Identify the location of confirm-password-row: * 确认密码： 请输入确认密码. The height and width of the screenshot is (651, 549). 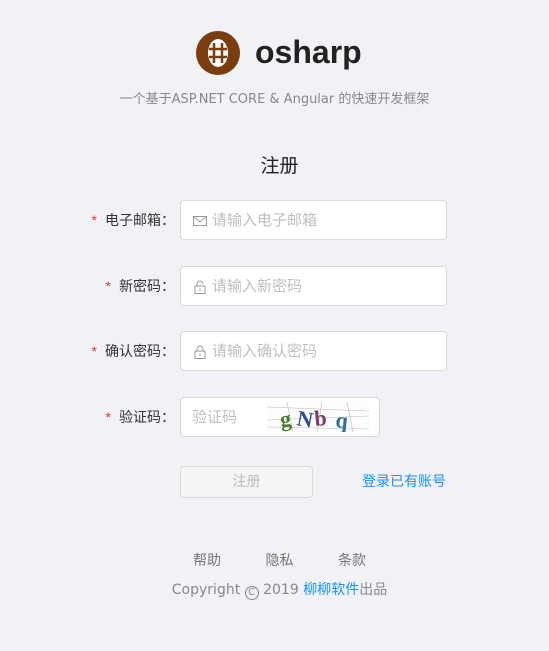
(274, 351).